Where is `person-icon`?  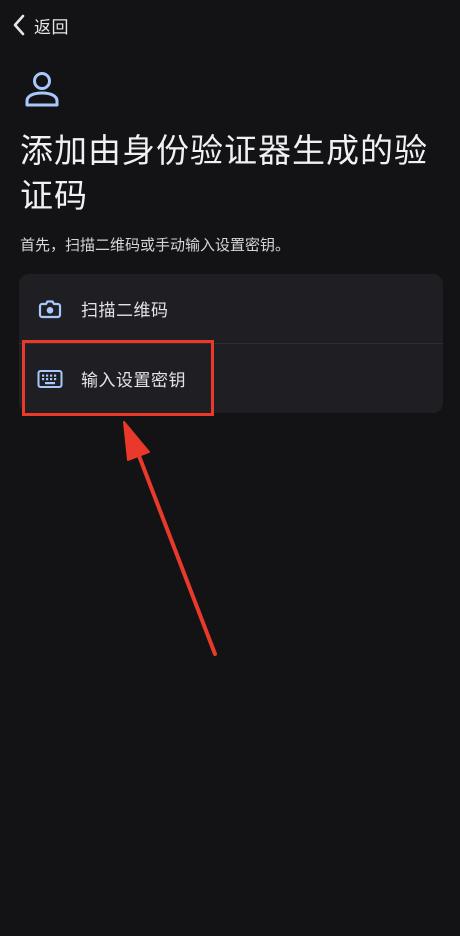 person-icon is located at coordinates (42, 90).